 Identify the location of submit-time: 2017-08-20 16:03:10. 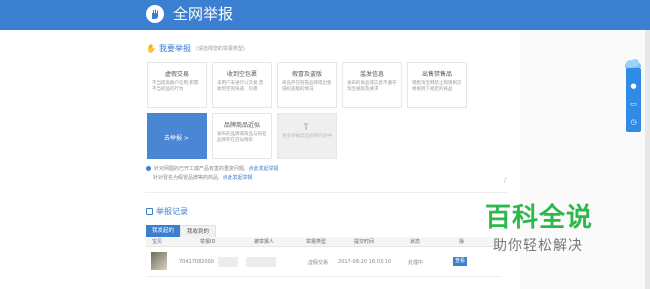
(365, 262).